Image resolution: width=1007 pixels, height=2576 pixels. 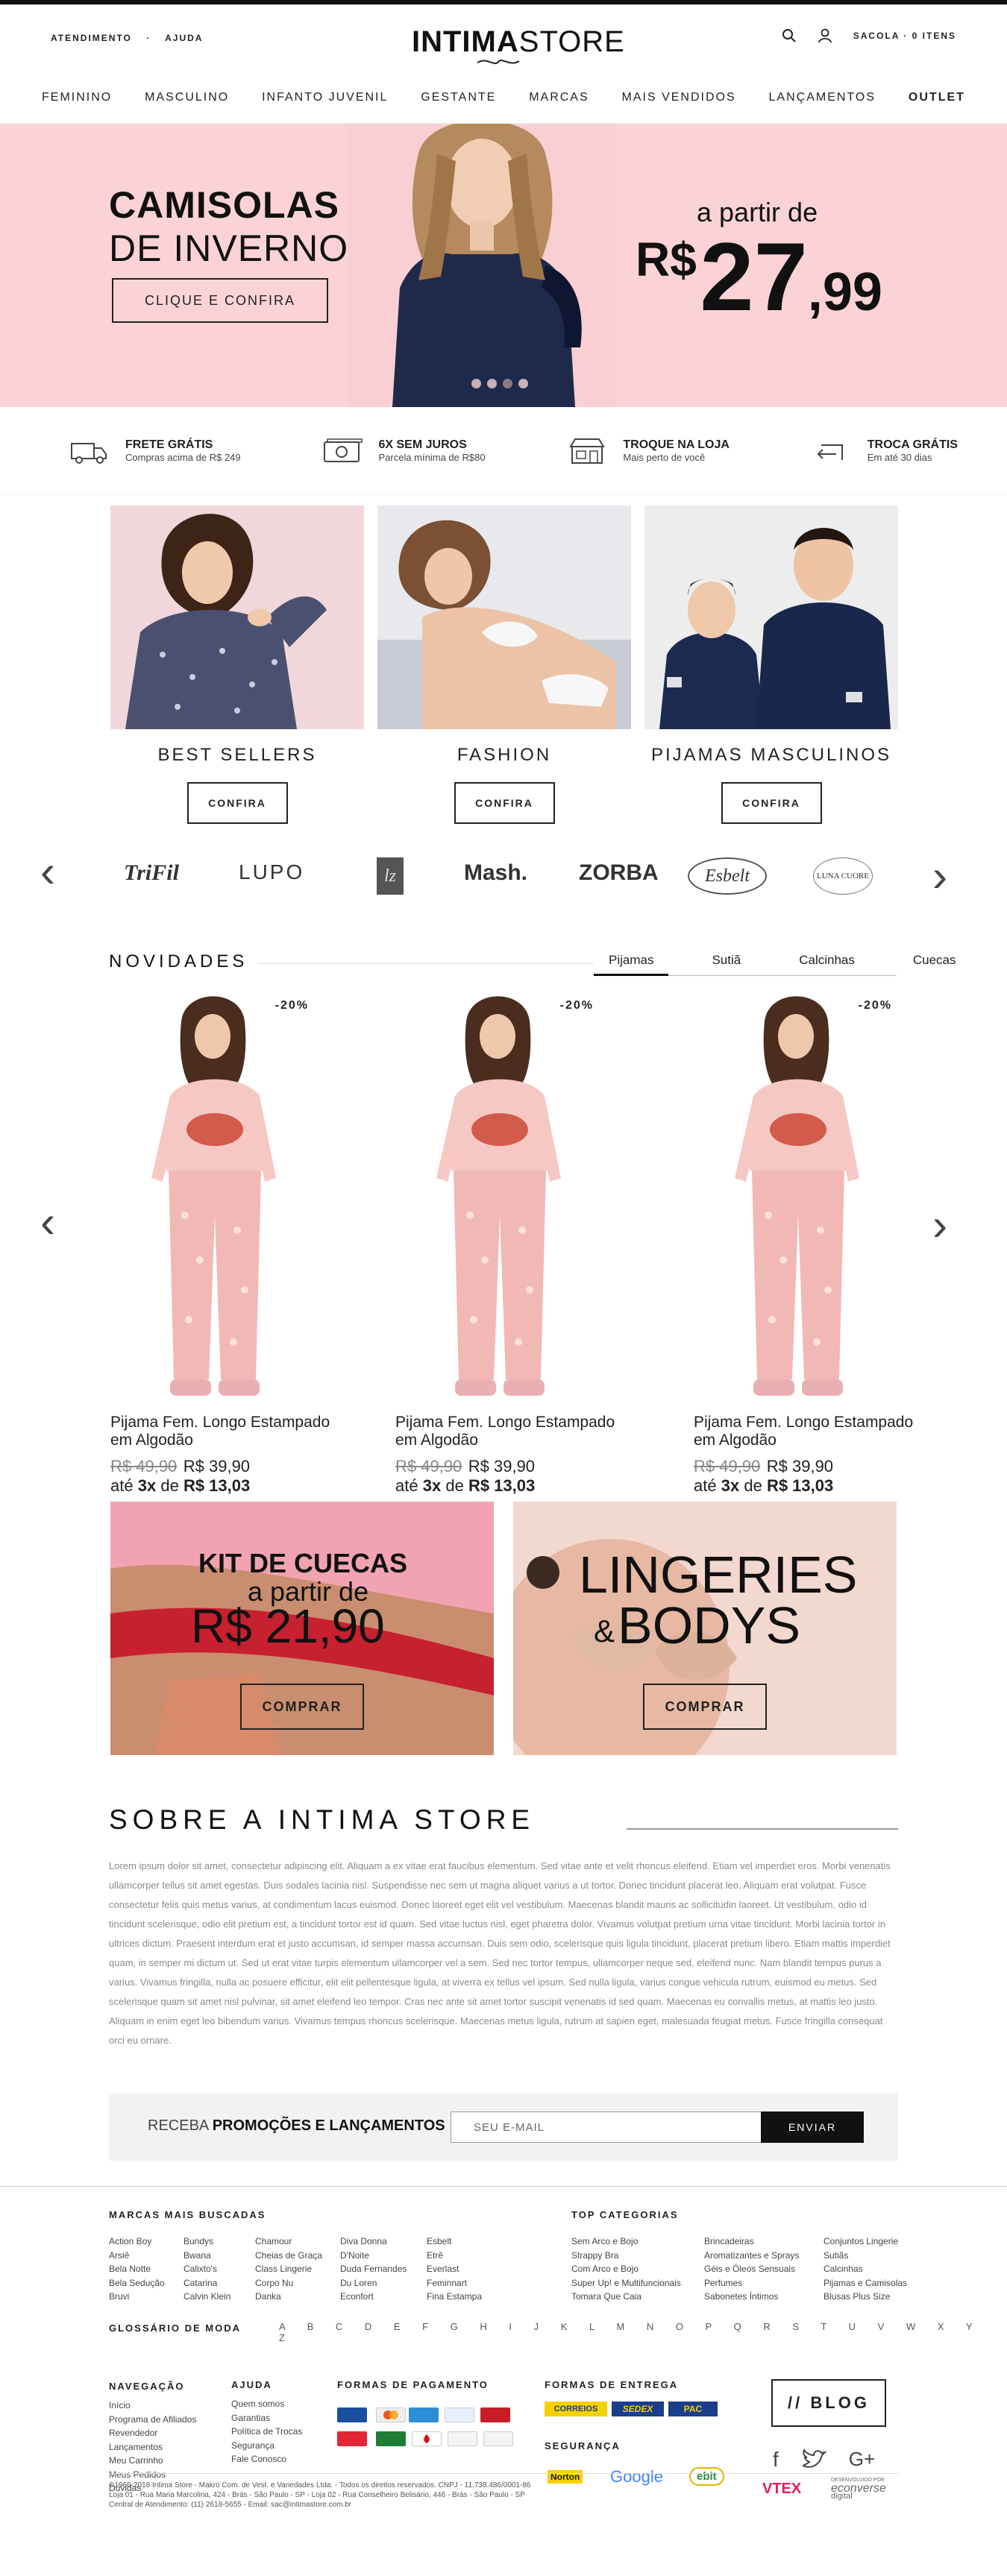 I want to click on footer-brand-link: D'Noite, so click(x=373, y=2256).